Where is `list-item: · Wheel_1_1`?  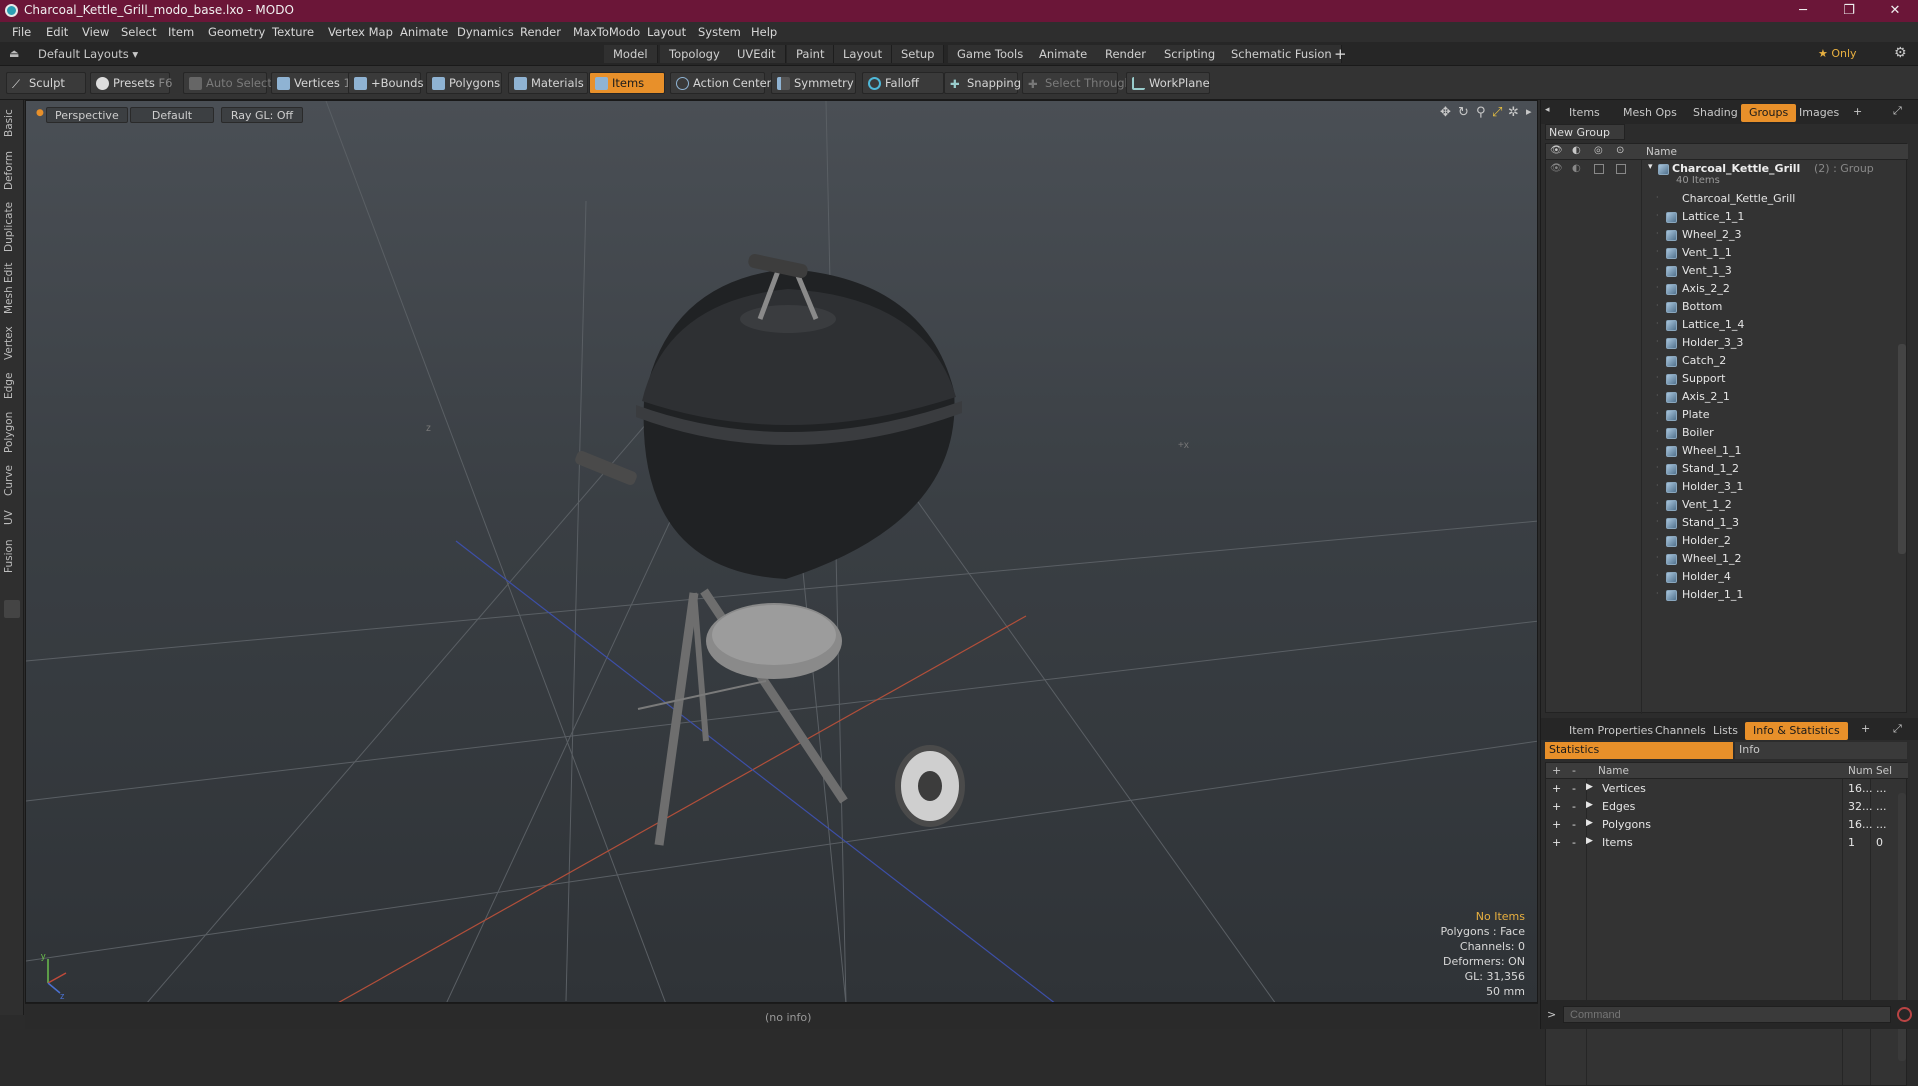 list-item: · Wheel_1_1 is located at coordinates (1726, 452).